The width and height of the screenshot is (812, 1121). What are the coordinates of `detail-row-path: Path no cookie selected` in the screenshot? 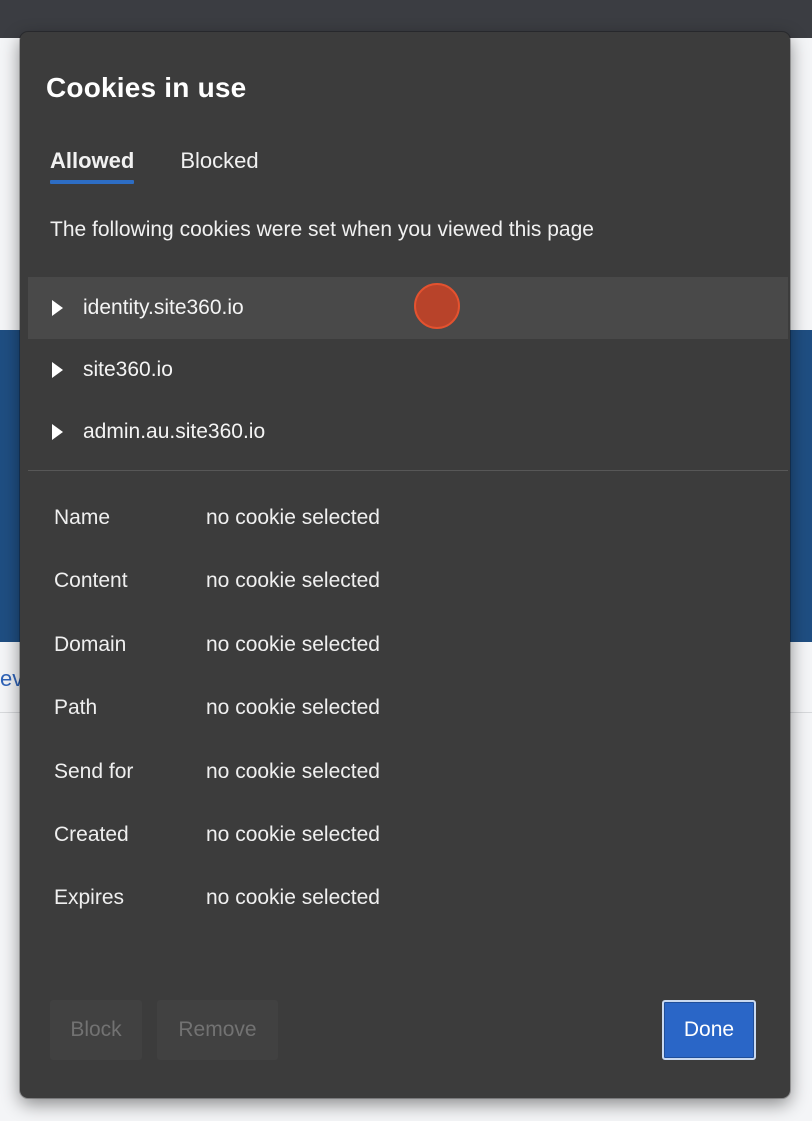 It's located at (217, 727).